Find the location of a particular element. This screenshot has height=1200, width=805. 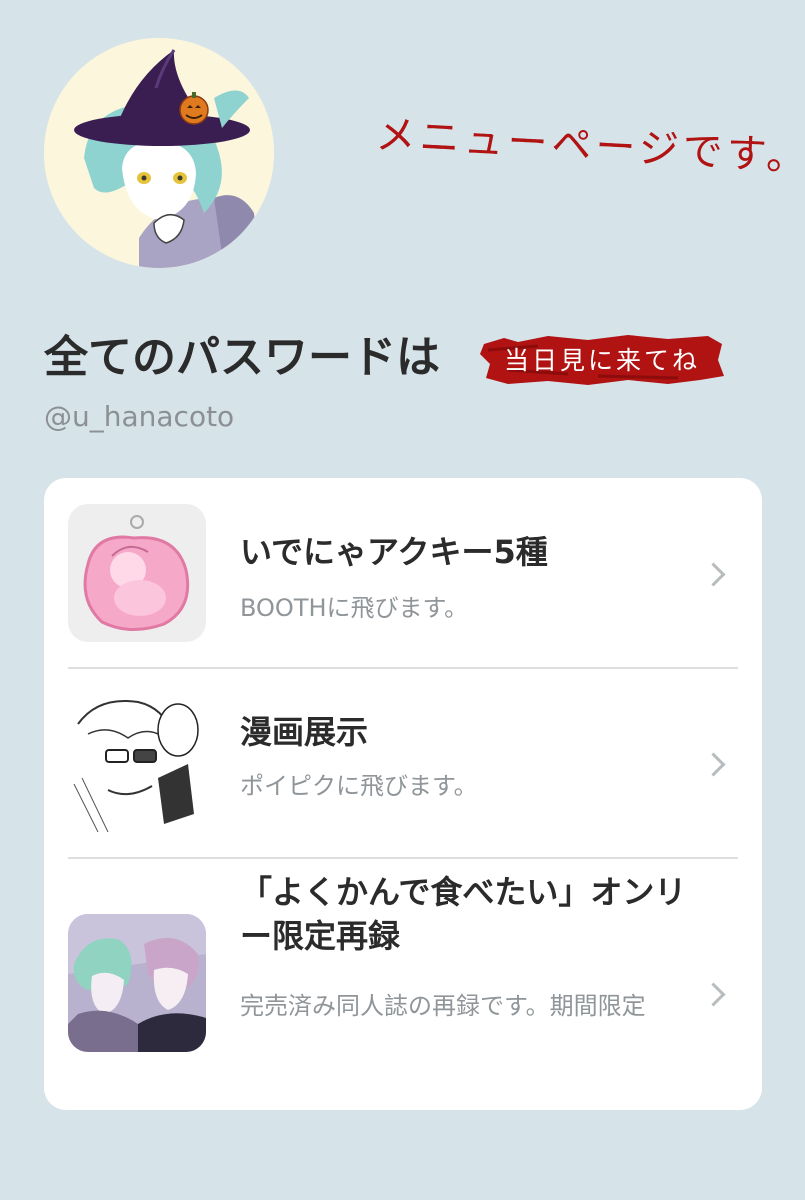

note-text: メニューページです。 is located at coordinates (589, 146).